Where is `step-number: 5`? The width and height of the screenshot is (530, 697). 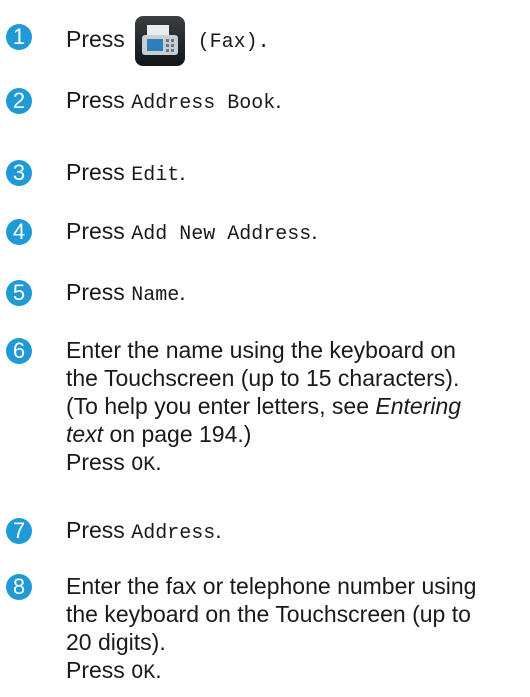
step-number: 5 is located at coordinates (19, 293).